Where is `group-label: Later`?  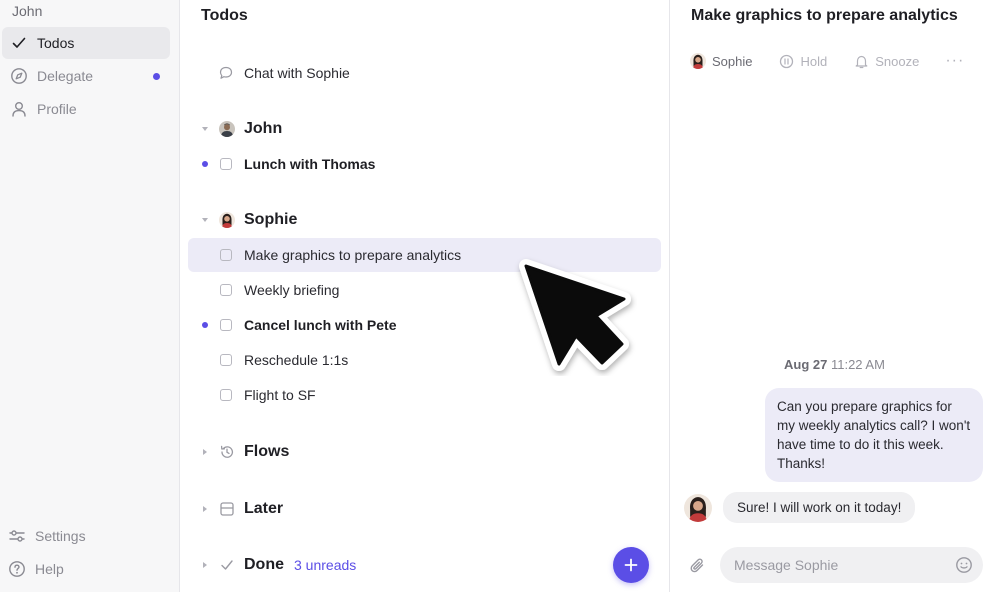
group-label: Later is located at coordinates (264, 508).